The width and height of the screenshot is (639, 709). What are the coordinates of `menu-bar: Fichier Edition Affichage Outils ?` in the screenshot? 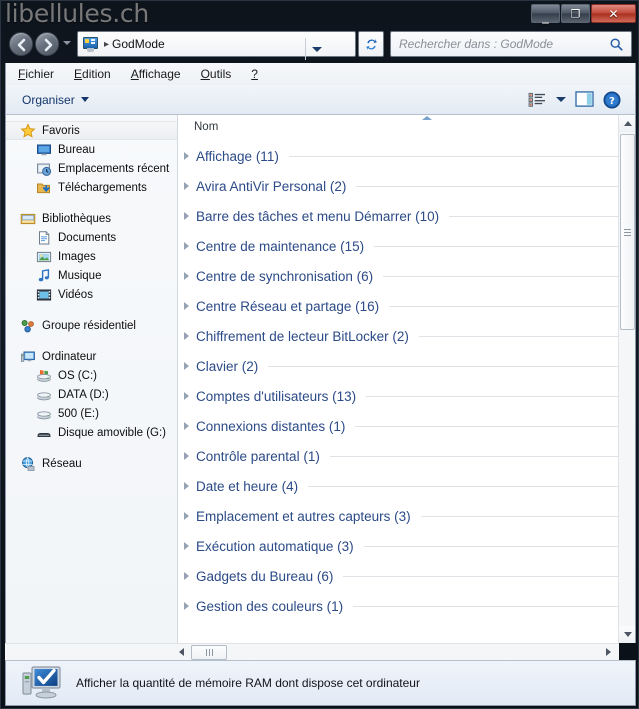 It's located at (320, 74).